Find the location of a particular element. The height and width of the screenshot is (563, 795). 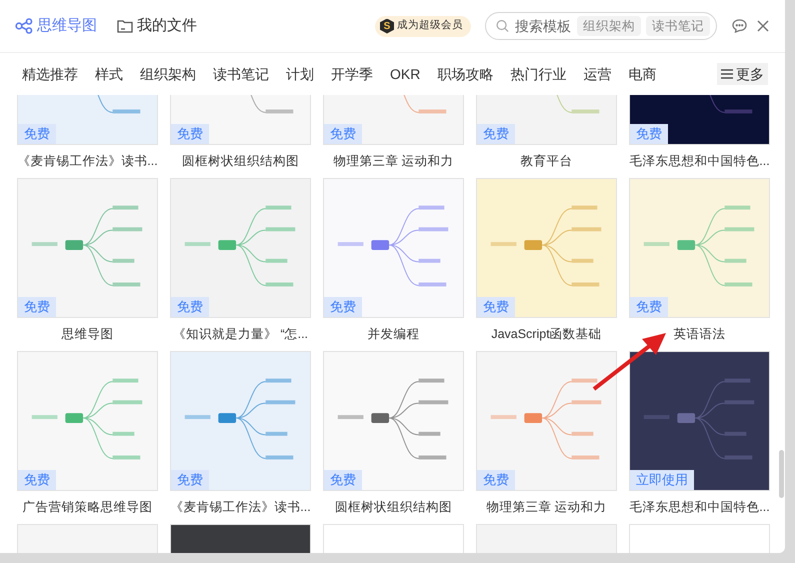

price-badge: 立即使用 is located at coordinates (662, 480).